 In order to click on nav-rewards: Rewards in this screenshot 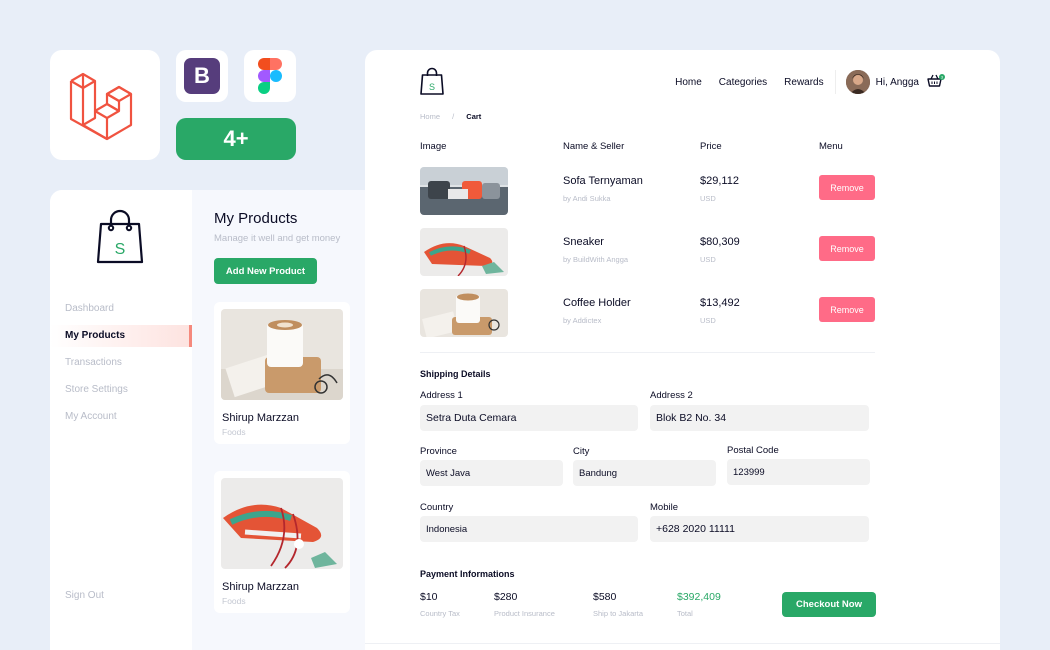, I will do `click(803, 82)`.